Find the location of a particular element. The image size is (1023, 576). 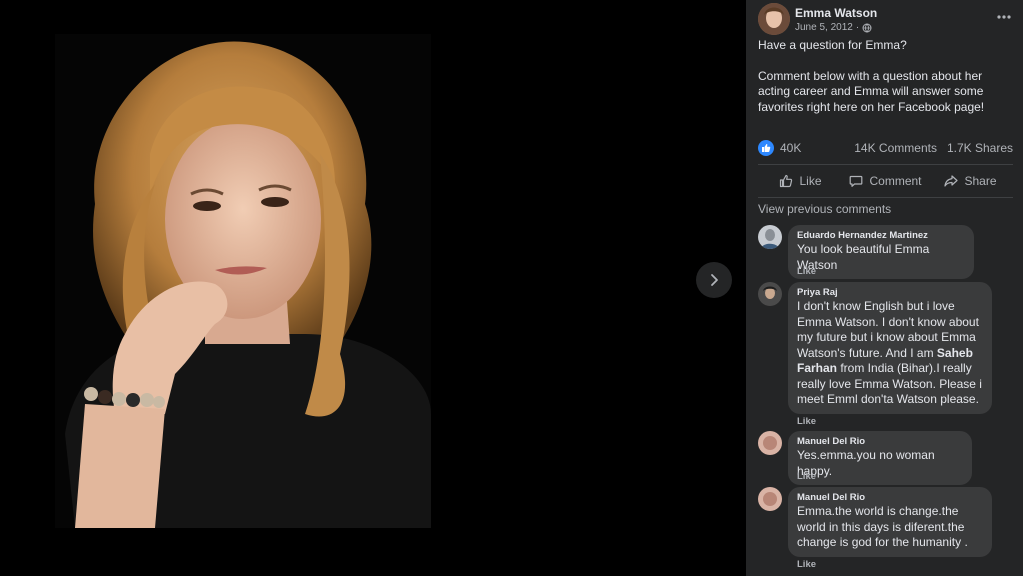

commenter-name: Priya Raj is located at coordinates (890, 293).